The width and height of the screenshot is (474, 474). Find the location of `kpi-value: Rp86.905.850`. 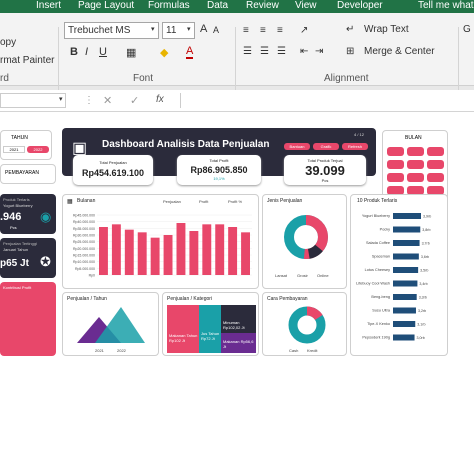

kpi-value: Rp86.905.850 is located at coordinates (219, 170).